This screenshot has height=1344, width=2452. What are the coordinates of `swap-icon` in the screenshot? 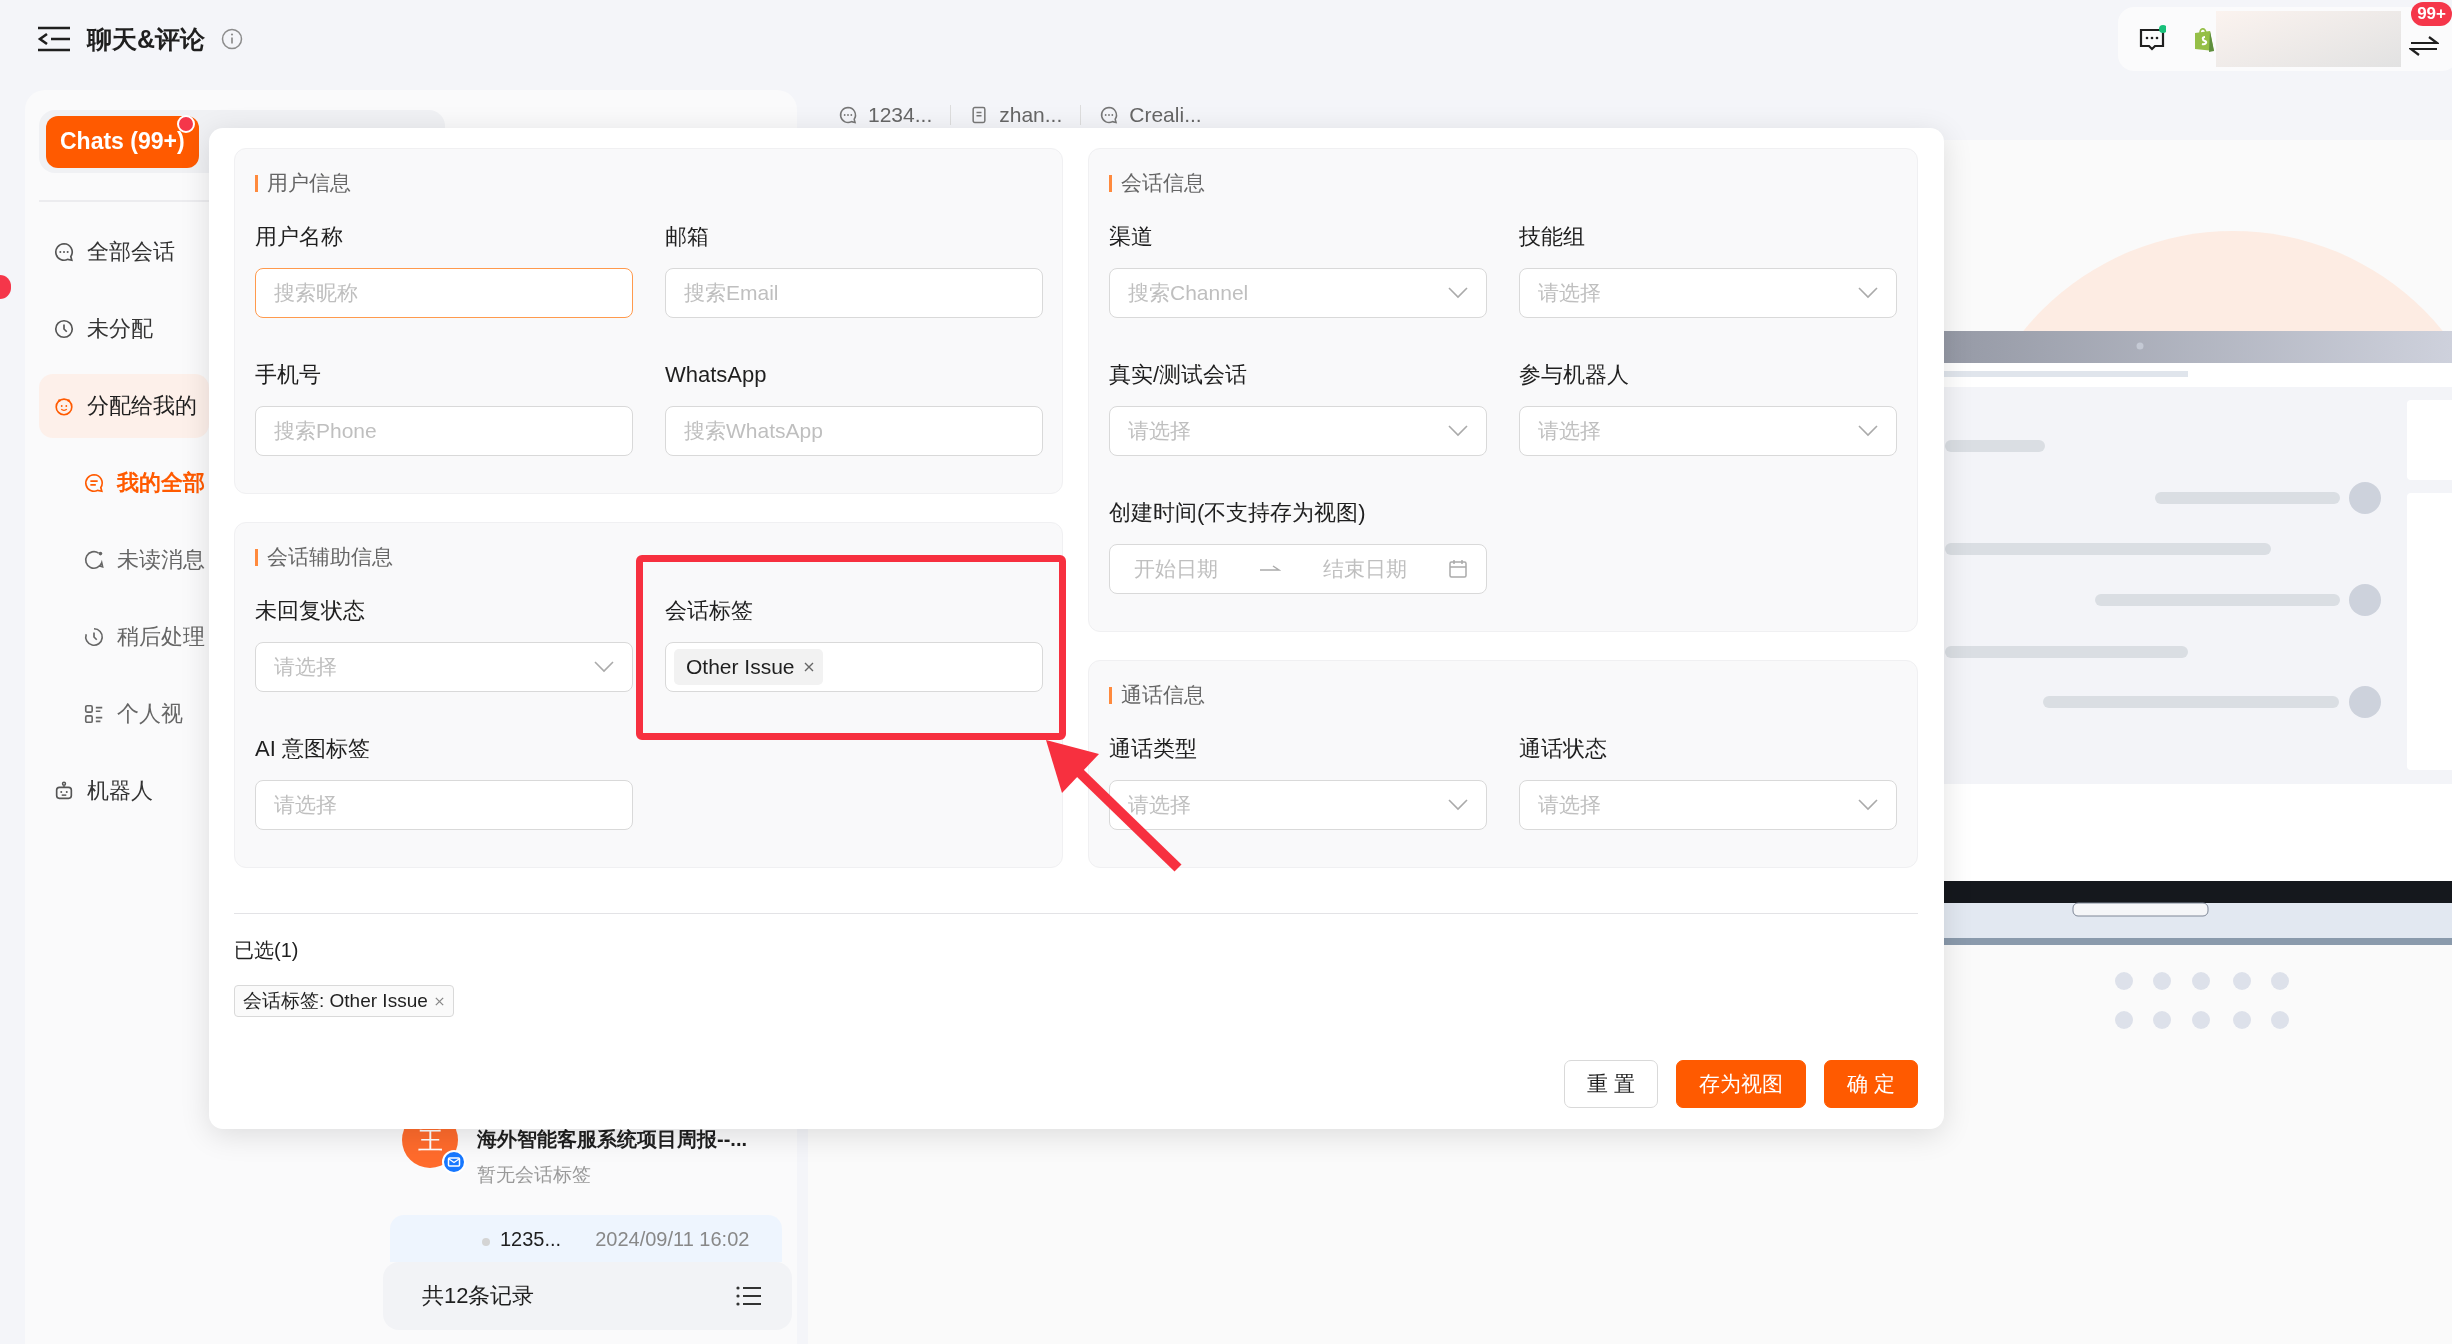 It's located at (2424, 46).